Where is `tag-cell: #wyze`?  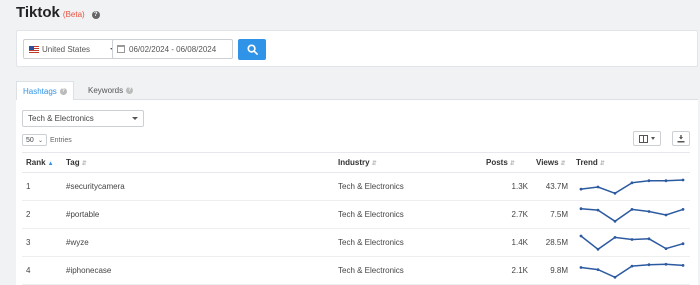
tag-cell: #wyze is located at coordinates (198, 243).